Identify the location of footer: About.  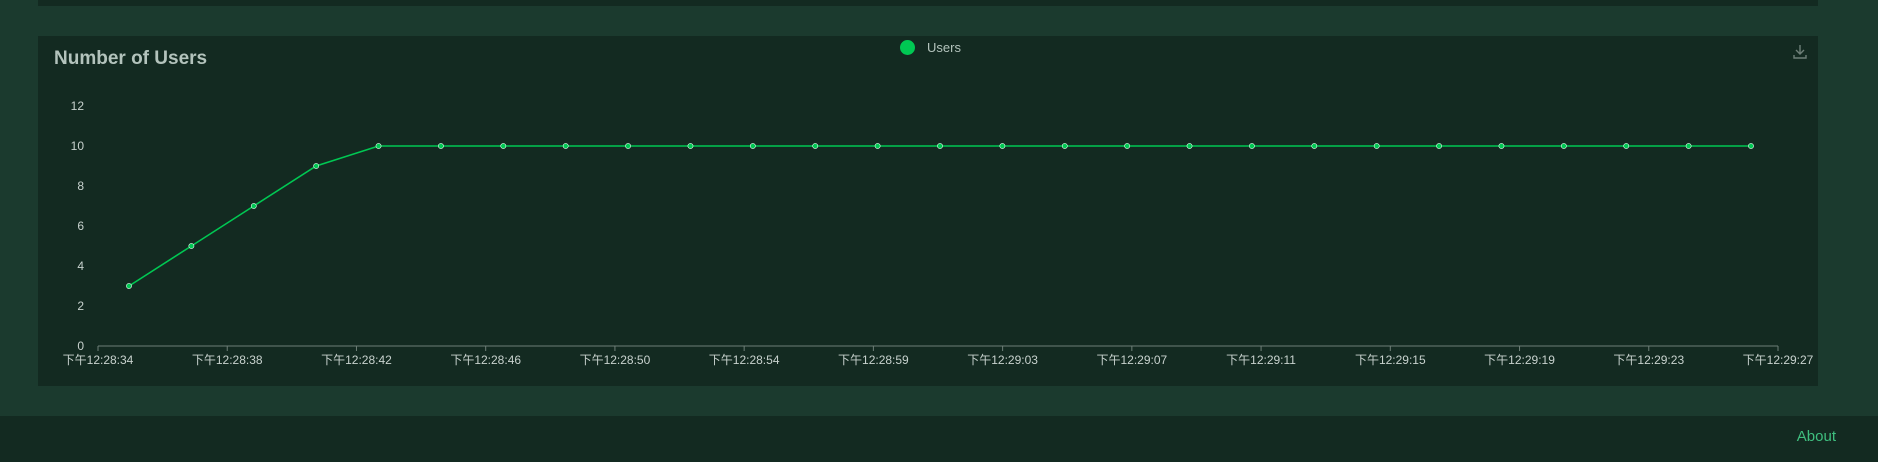
(939, 439).